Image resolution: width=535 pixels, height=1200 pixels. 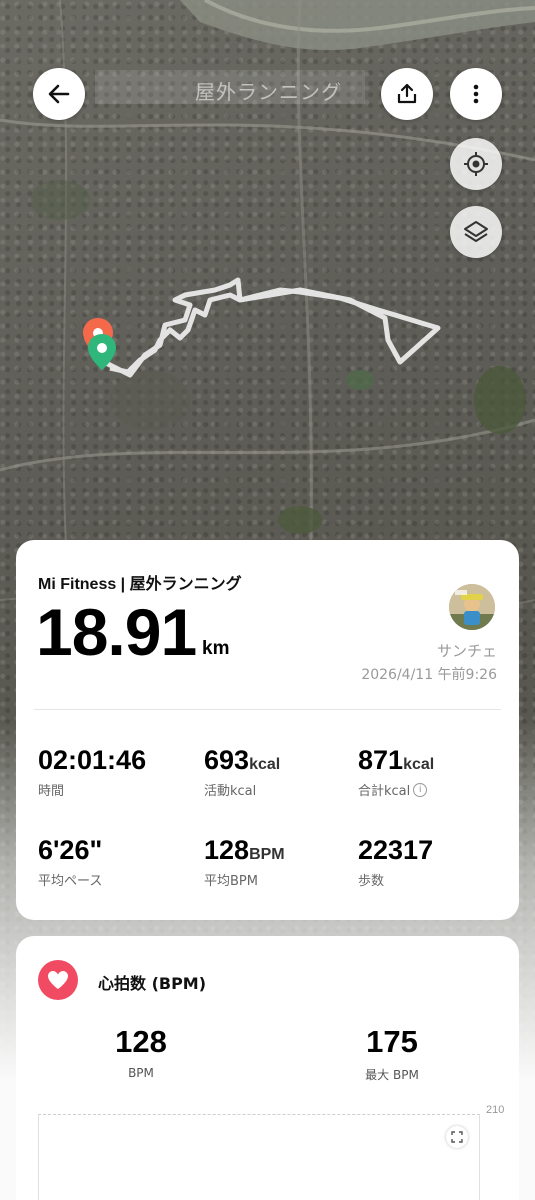 What do you see at coordinates (396, 760) in the screenshot?
I see `stat-value: 871kcal` at bounding box center [396, 760].